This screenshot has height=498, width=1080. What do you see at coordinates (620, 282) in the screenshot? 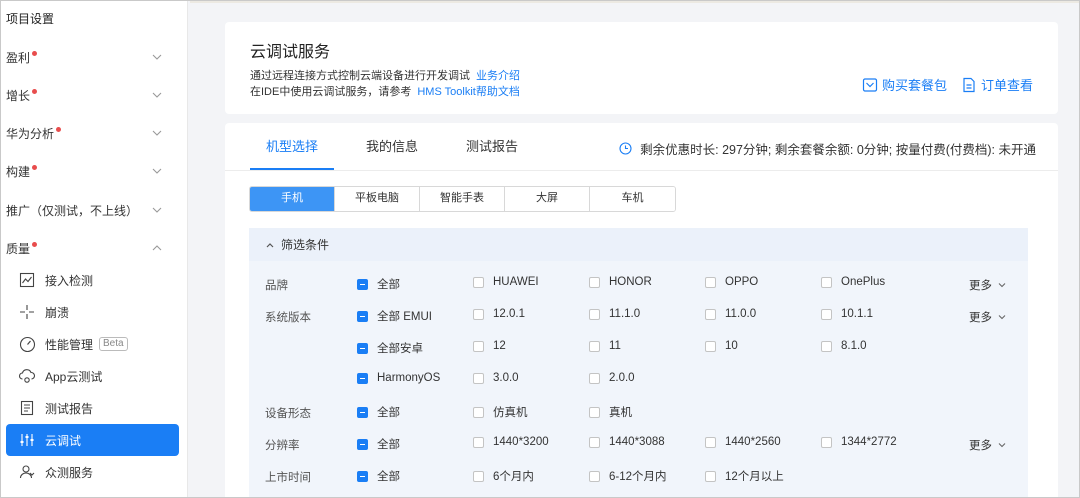
I see `checkbox-option: HONOR` at bounding box center [620, 282].